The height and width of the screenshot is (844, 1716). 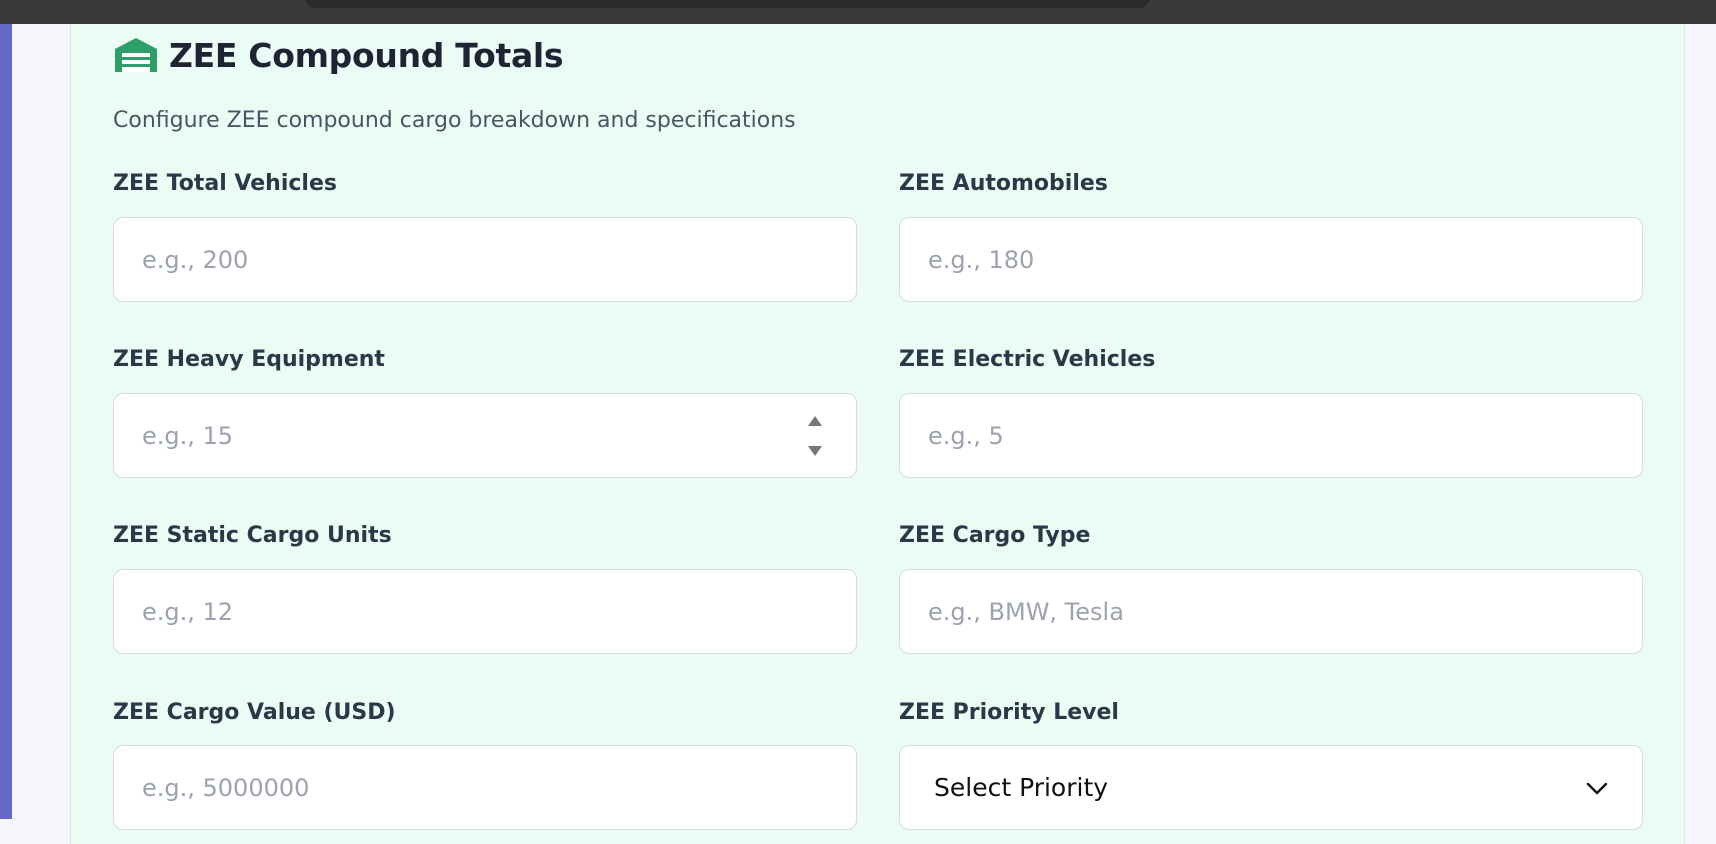 I want to click on cargo-type-input, so click(x=1271, y=611).